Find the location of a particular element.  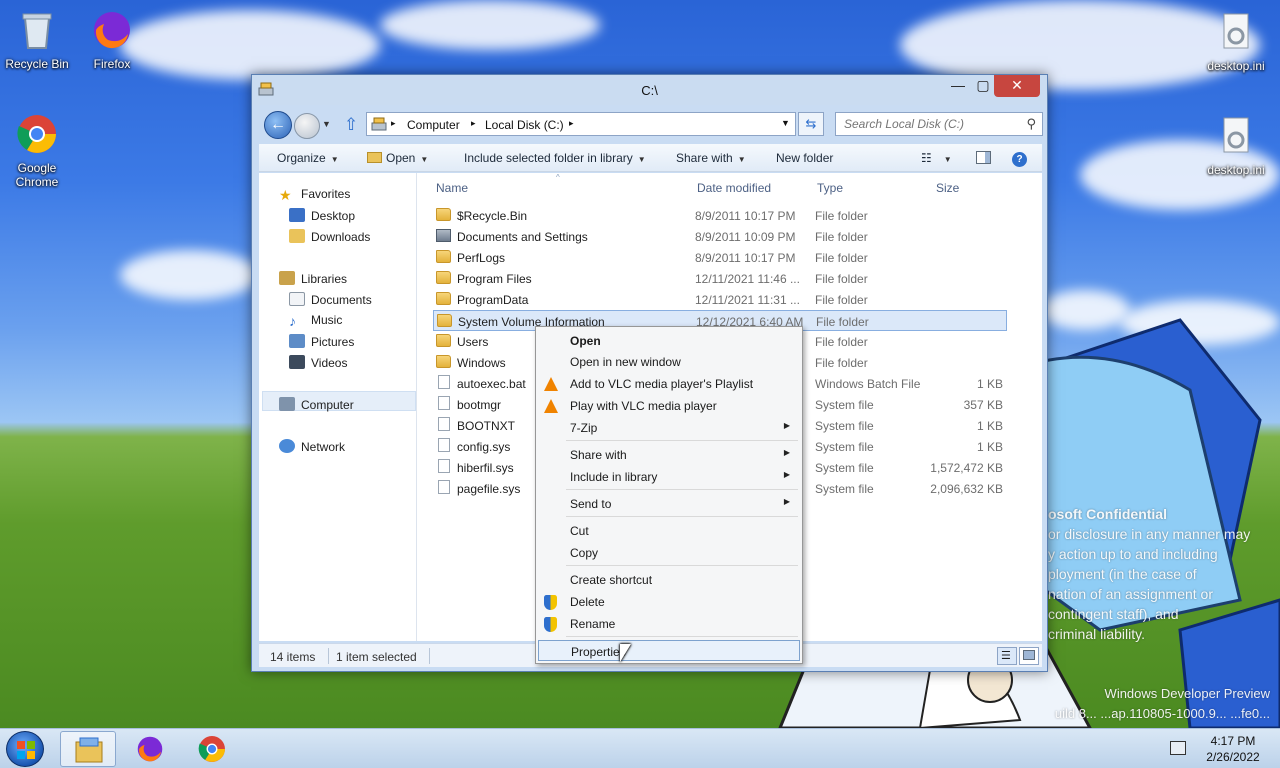

videos-icon is located at coordinates (297, 362).